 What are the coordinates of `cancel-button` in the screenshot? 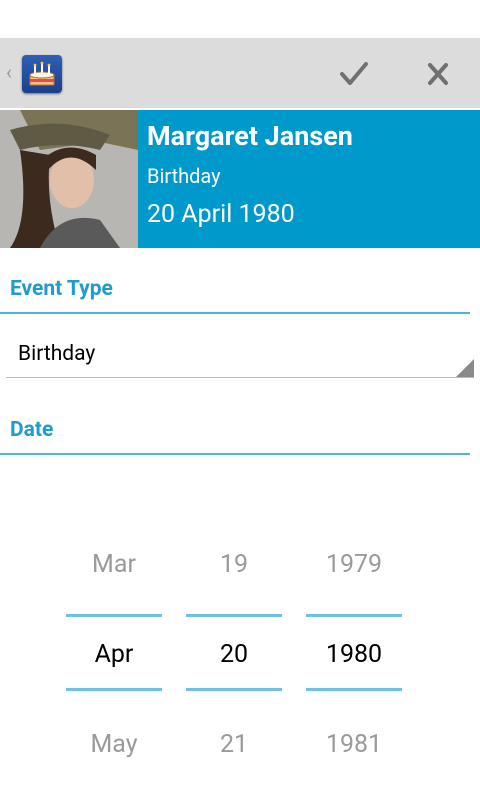 It's located at (438, 74).